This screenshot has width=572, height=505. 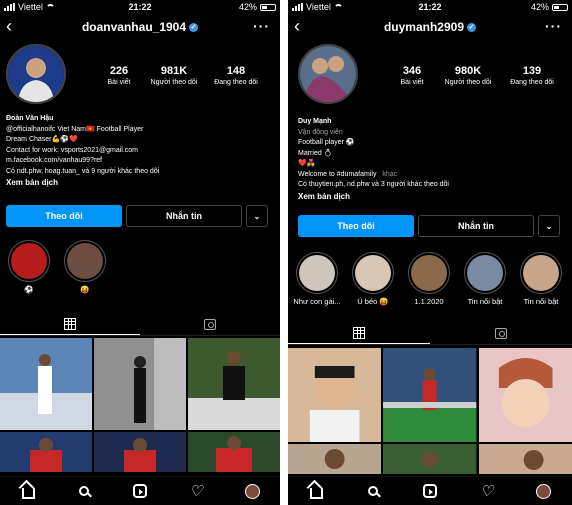 I want to click on profile-username: duymanh2909, so click(x=424, y=27).